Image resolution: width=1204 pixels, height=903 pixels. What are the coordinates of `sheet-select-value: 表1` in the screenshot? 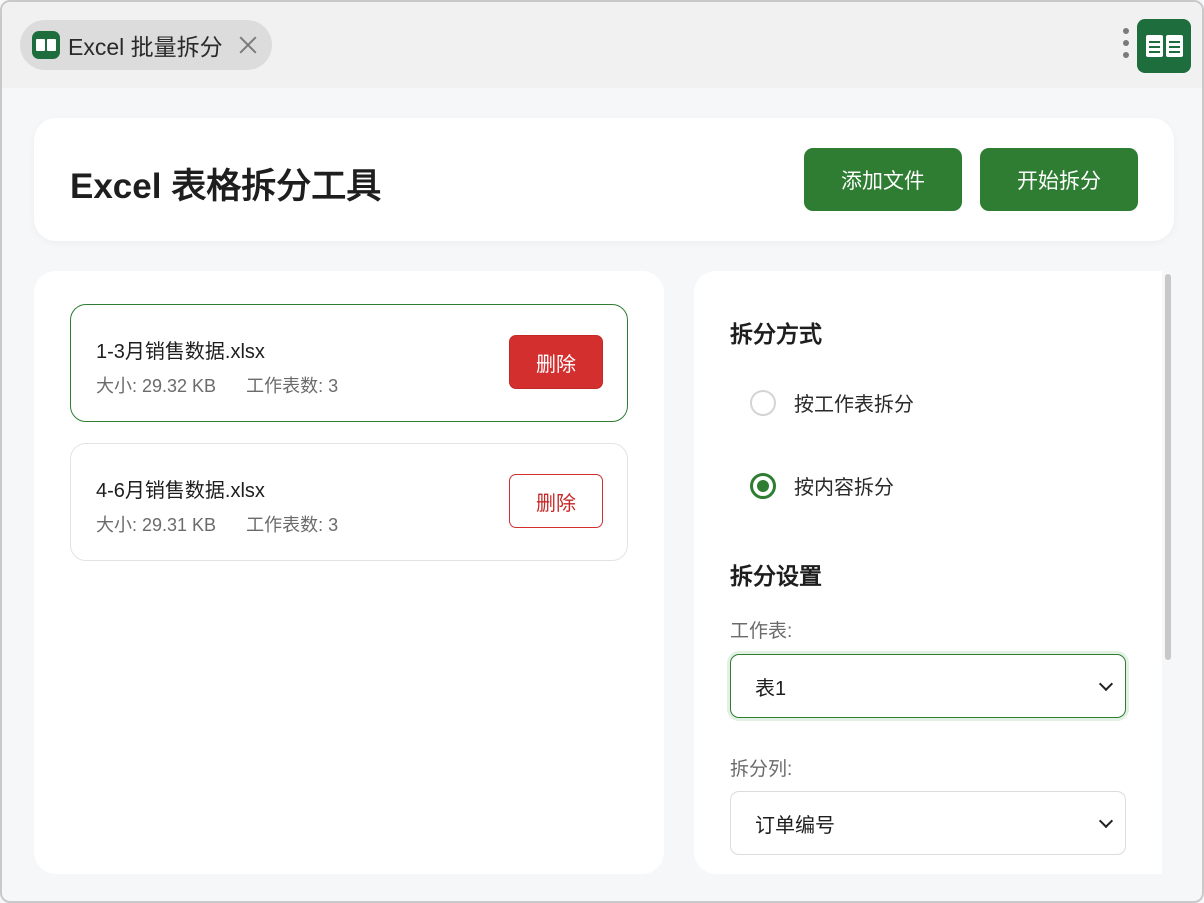 It's located at (771, 688).